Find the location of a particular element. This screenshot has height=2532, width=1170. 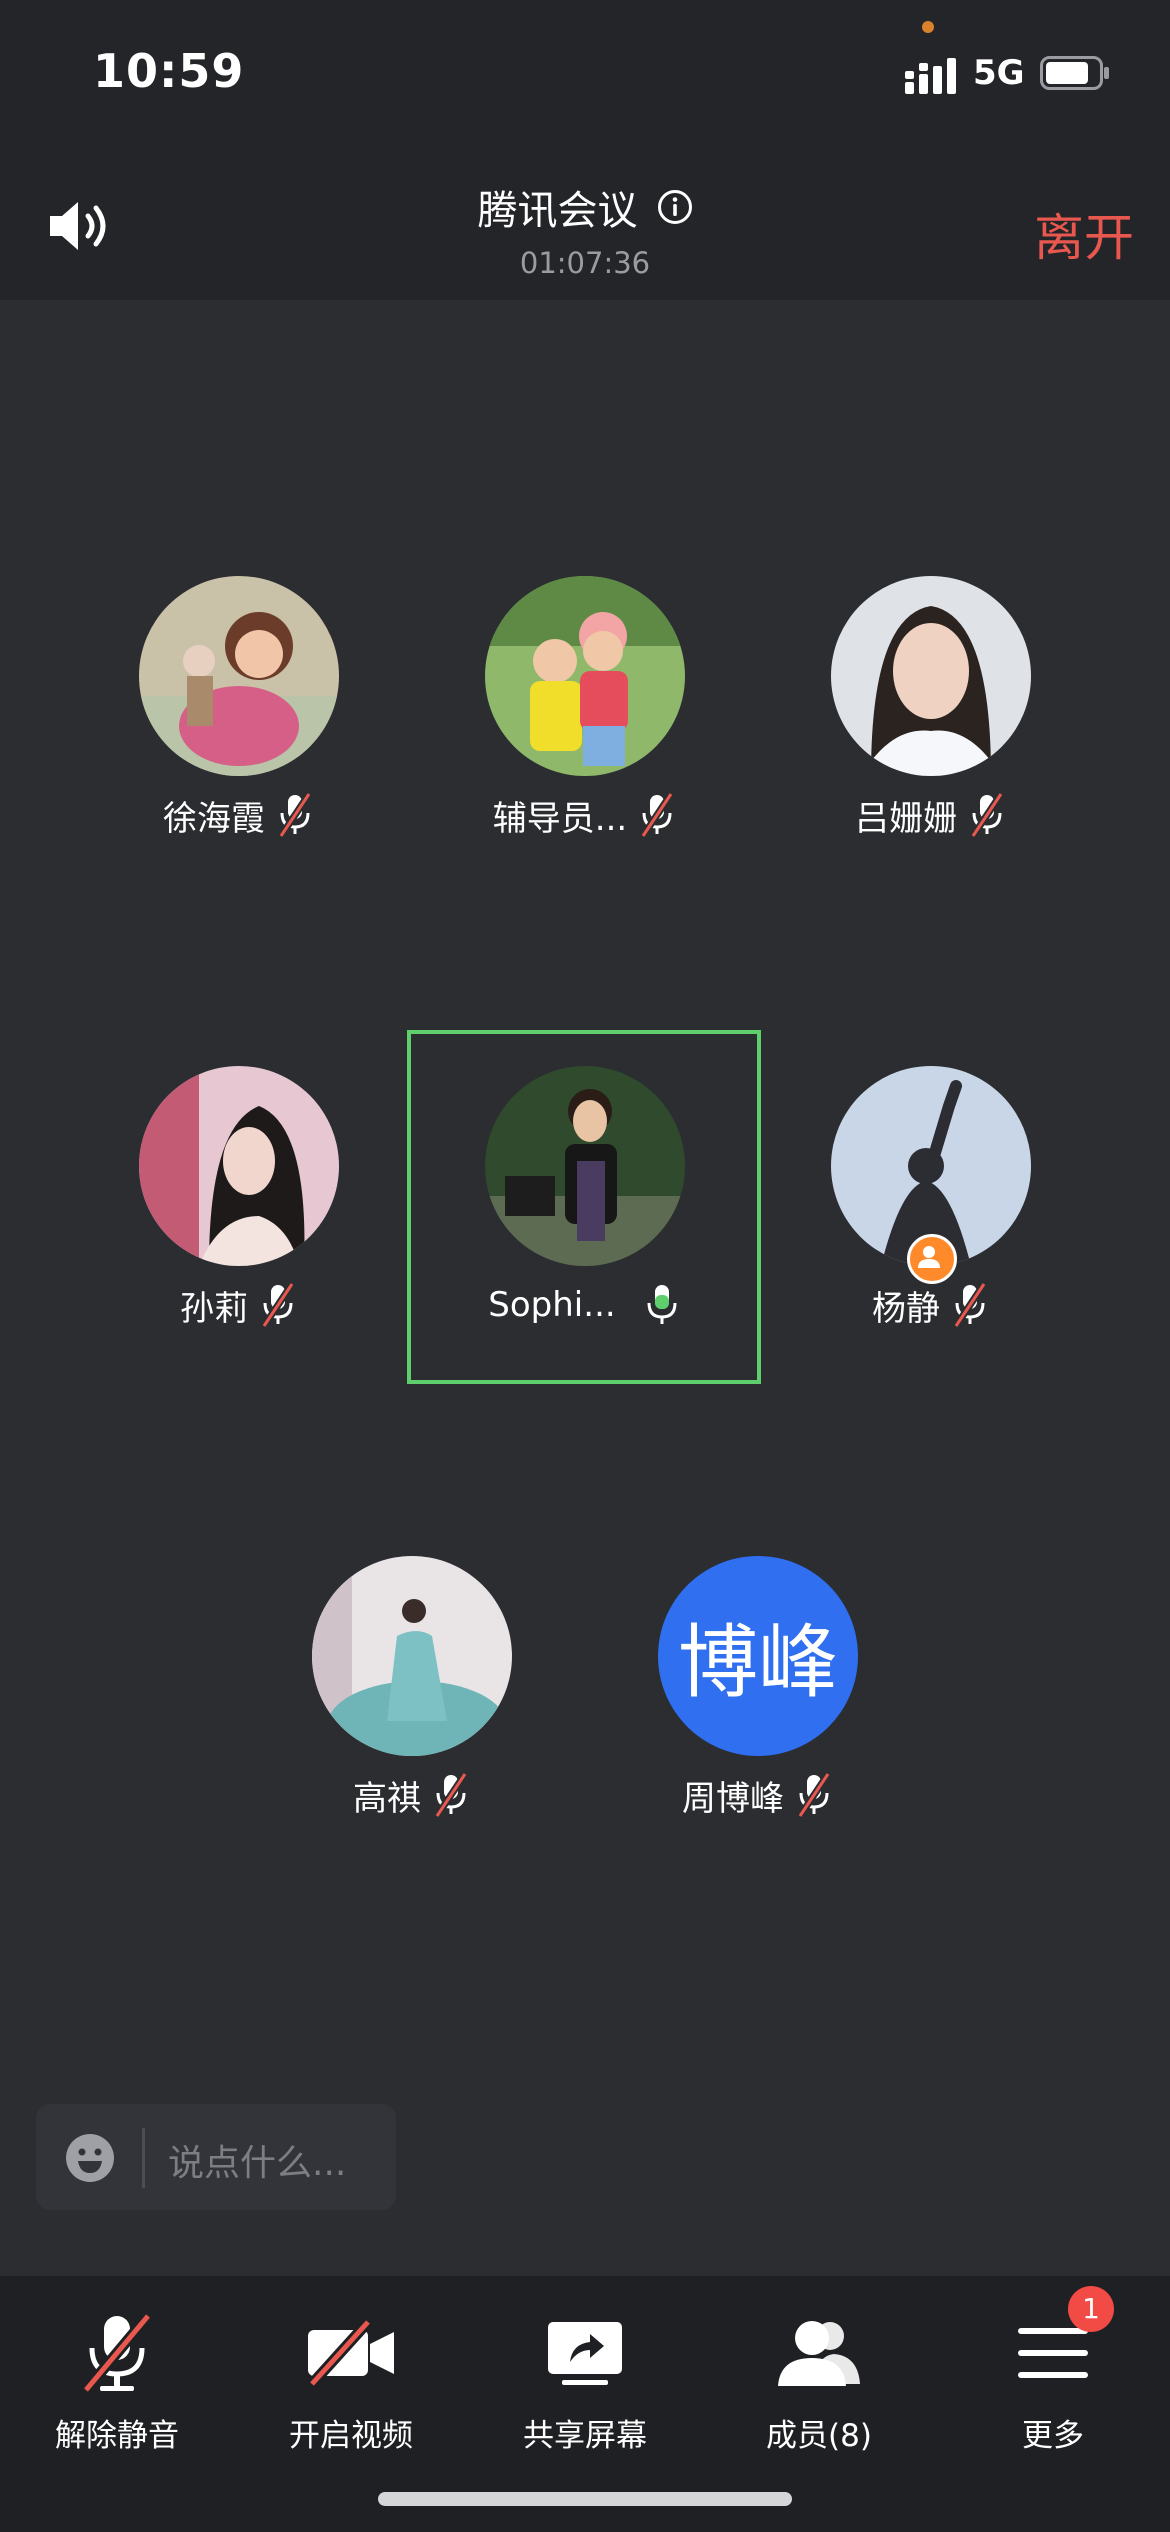

participant-tile: 高祺 is located at coordinates (412, 1688).